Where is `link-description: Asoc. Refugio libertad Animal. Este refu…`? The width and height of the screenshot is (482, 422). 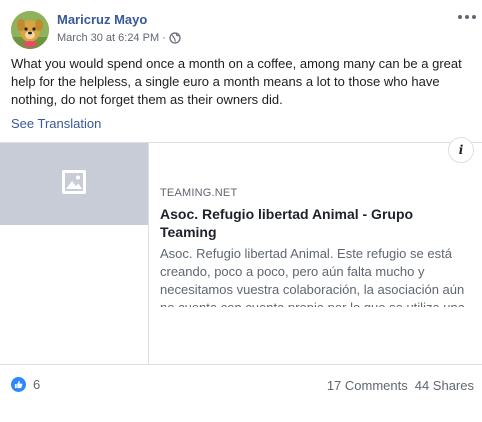 link-description: Asoc. Refugio libertad Animal. Este refu… is located at coordinates (316, 281).